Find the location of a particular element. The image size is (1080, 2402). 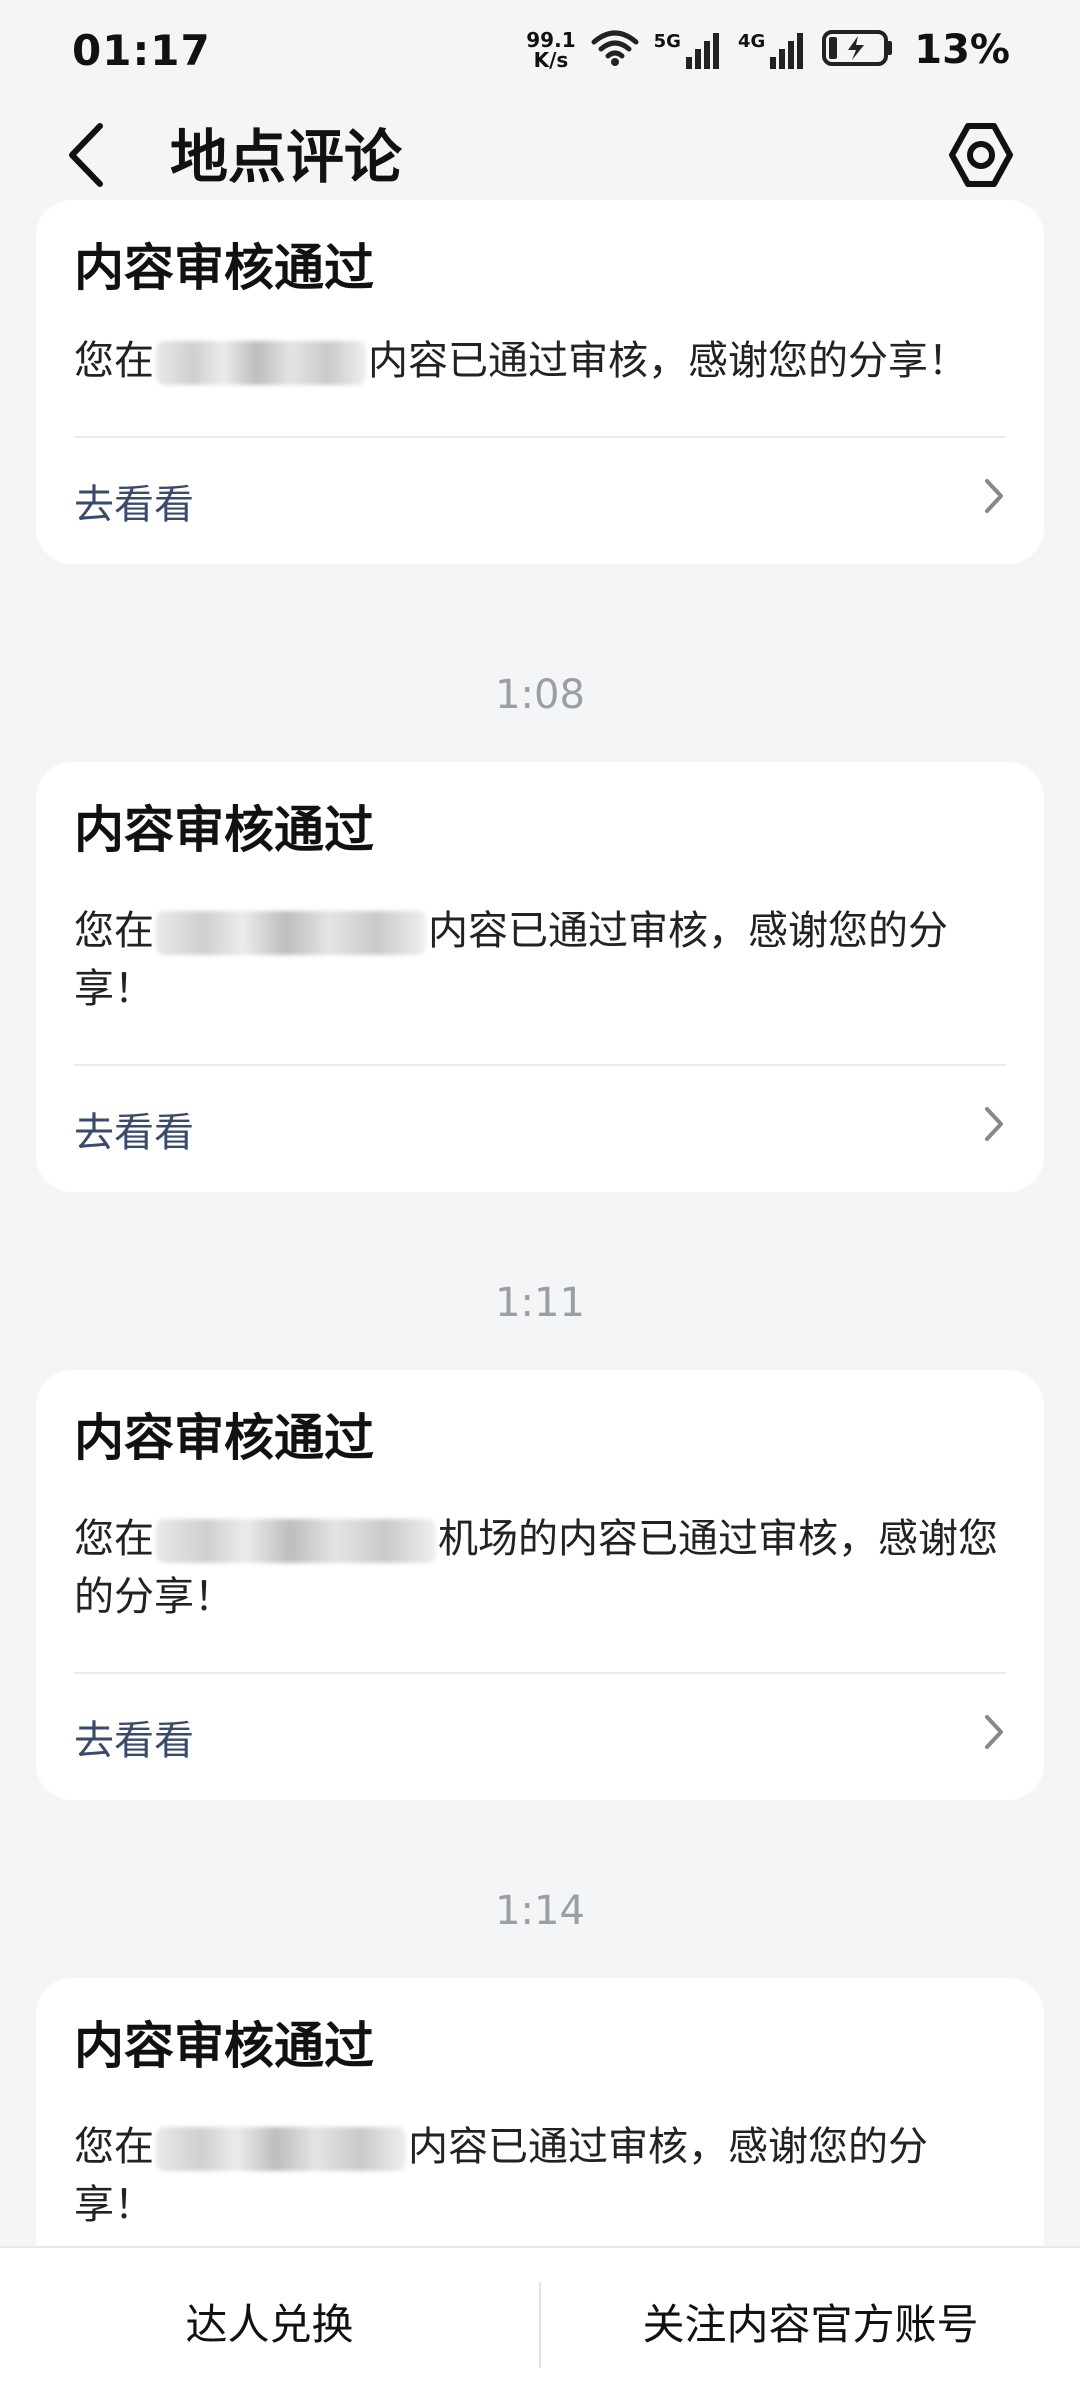

net-speed-value: 99.1 is located at coordinates (551, 40).